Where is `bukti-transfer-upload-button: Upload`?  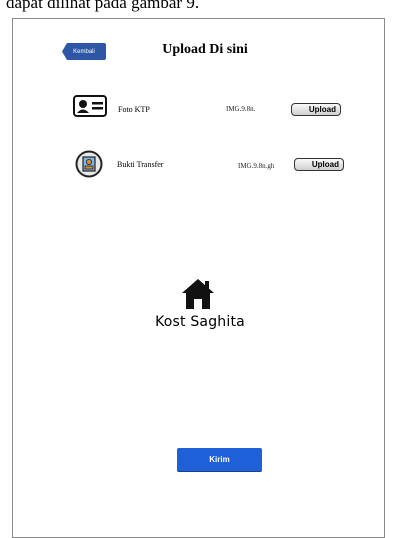
bukti-transfer-upload-button: Upload is located at coordinates (319, 164).